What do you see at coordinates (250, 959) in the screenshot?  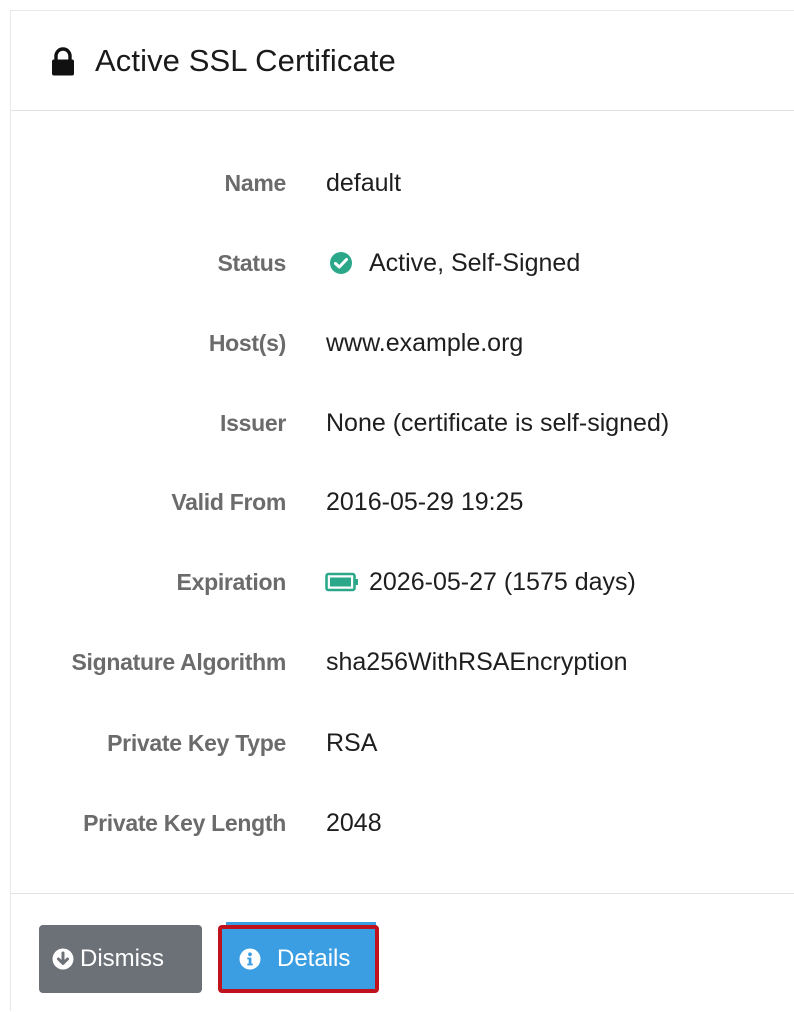 I see `info-circle-icon` at bounding box center [250, 959].